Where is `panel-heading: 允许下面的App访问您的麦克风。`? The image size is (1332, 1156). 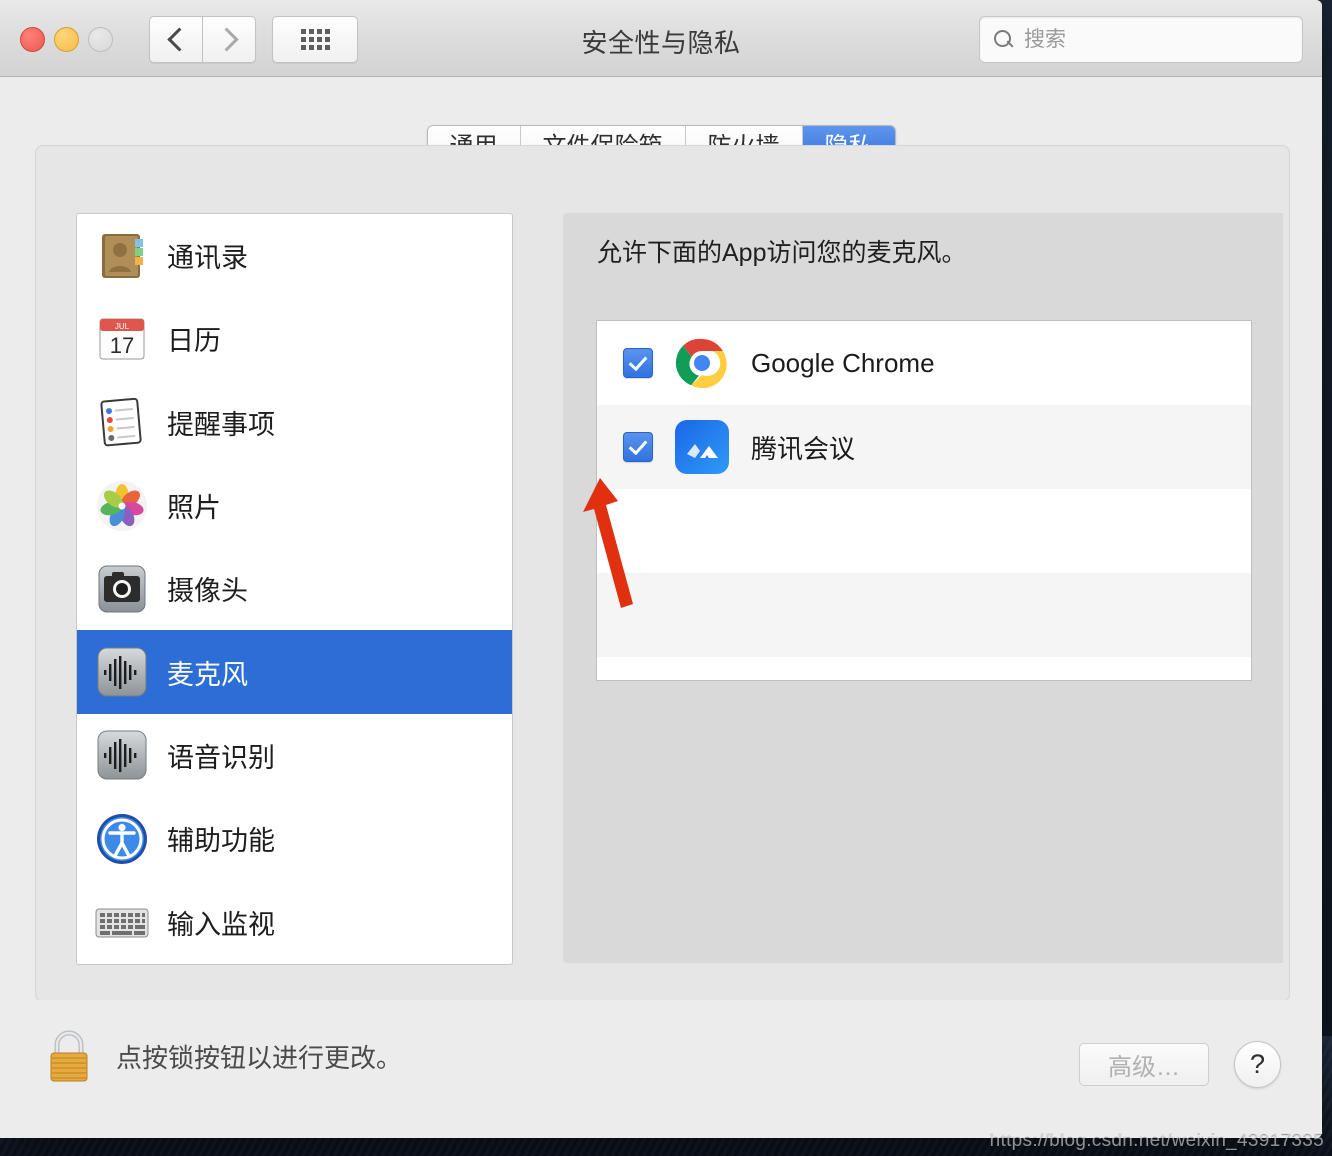
panel-heading: 允许下面的App访问您的麦克风。 is located at coordinates (782, 253).